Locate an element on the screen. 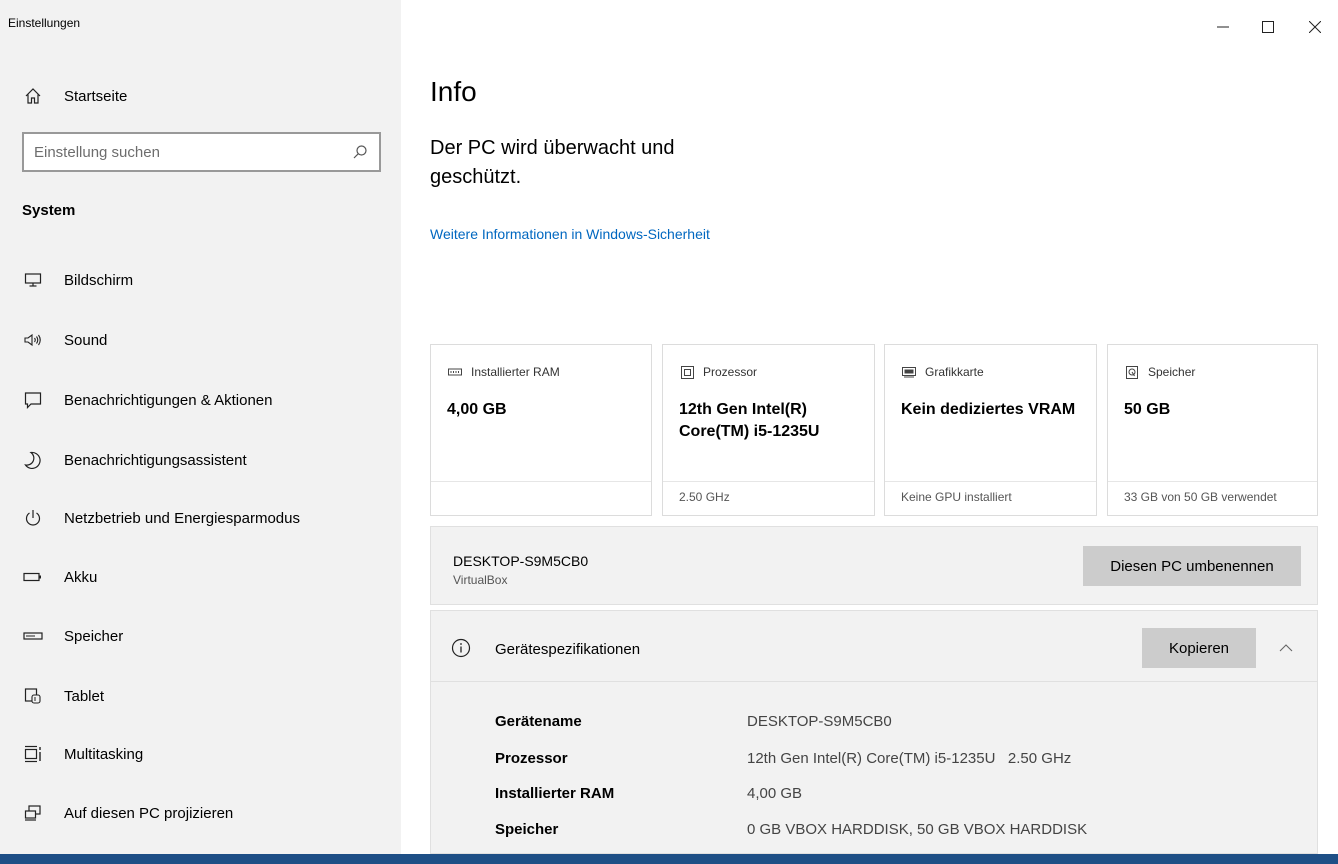 The height and width of the screenshot is (864, 1338). card-header: Speicher is located at coordinates (1159, 372).